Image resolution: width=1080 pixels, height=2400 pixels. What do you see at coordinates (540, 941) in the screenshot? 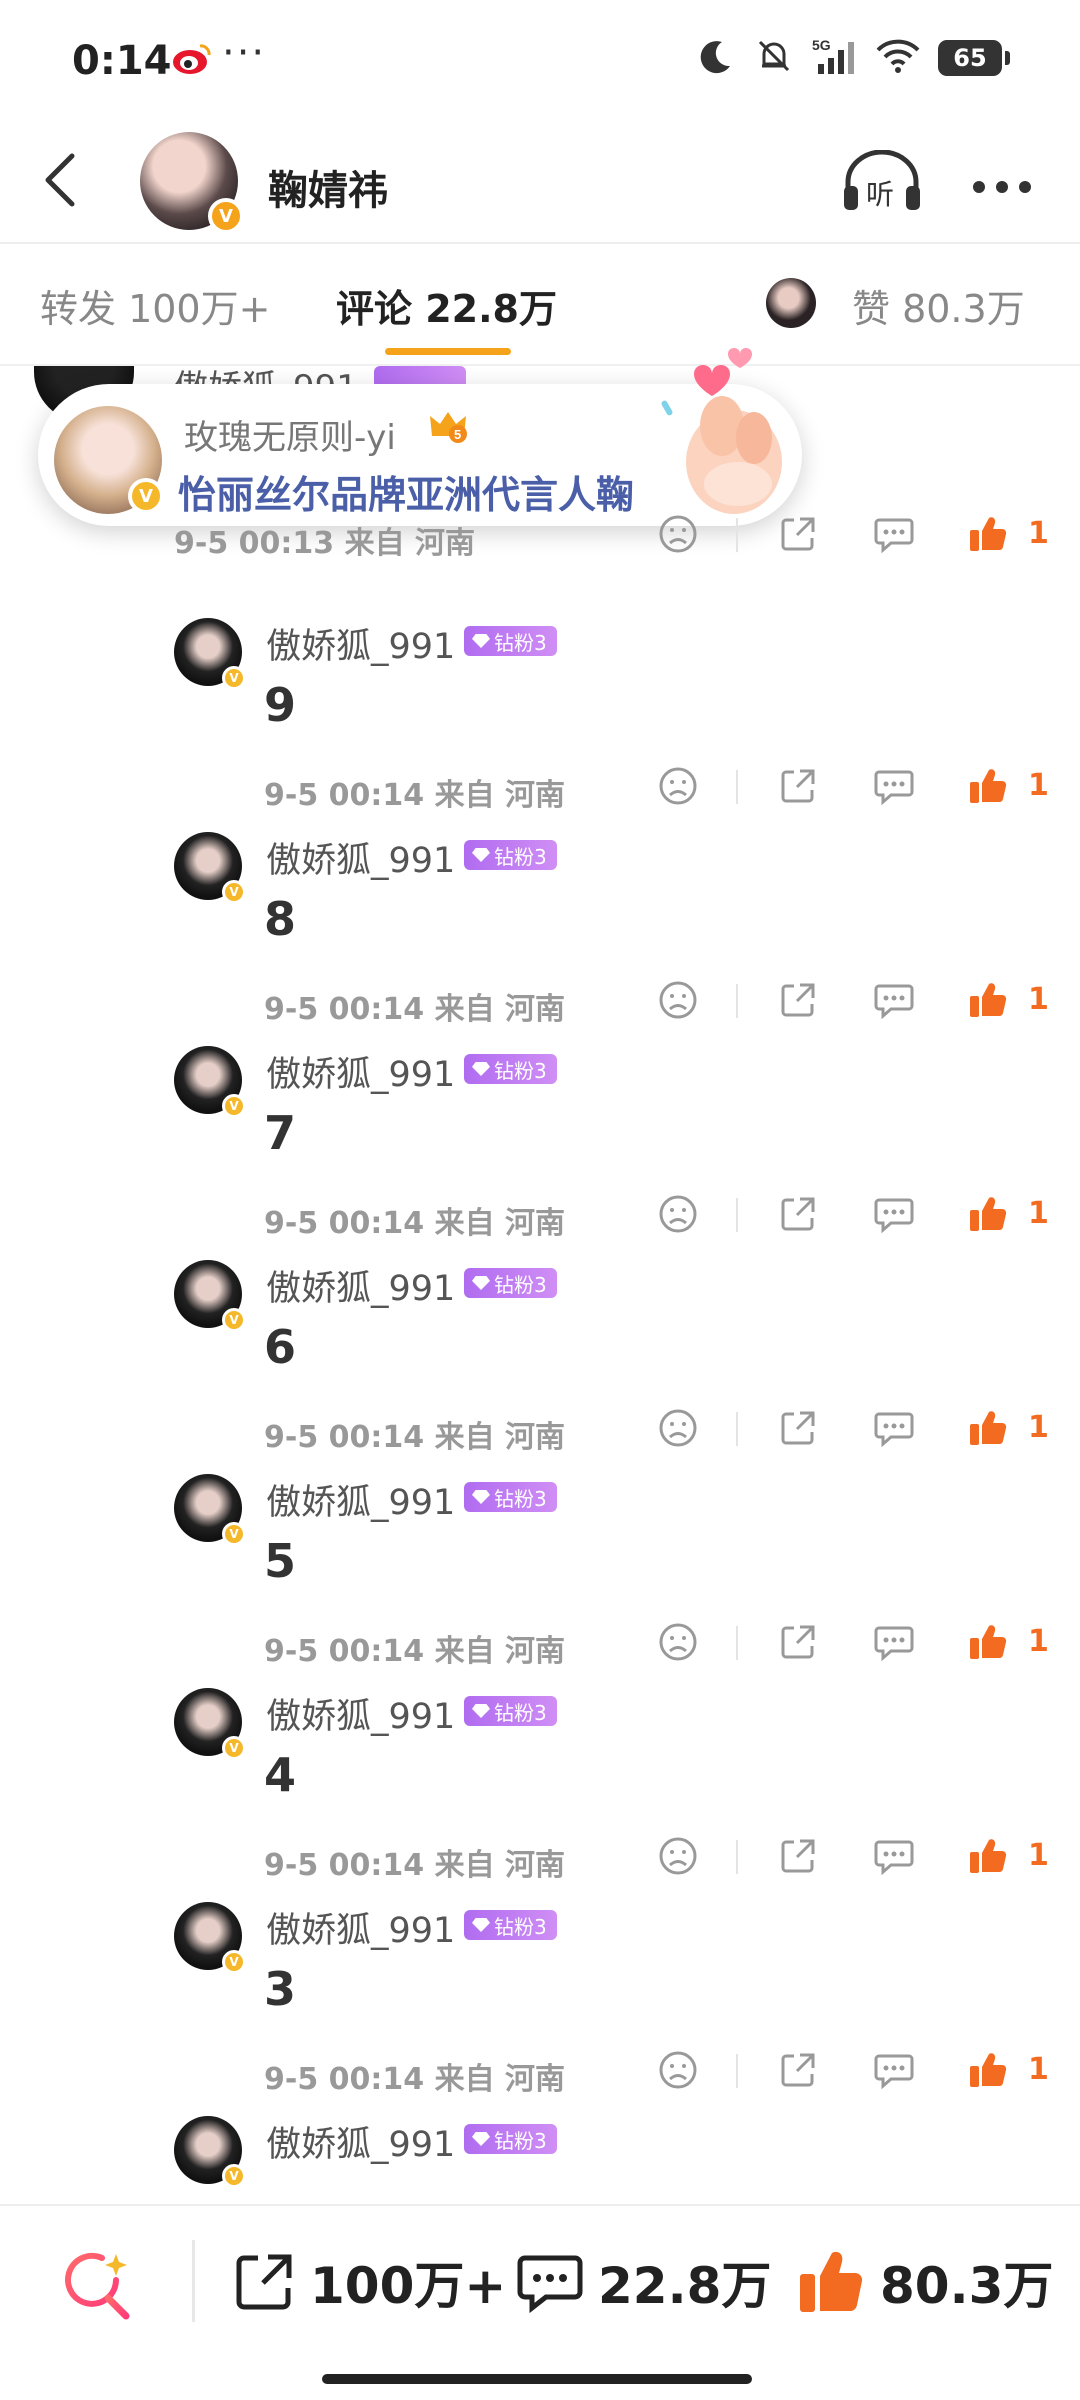
I see `comment-item: V 傲娇狐_991 钻粉3 8 9-5 00:14 来自 河南 1` at bounding box center [540, 941].